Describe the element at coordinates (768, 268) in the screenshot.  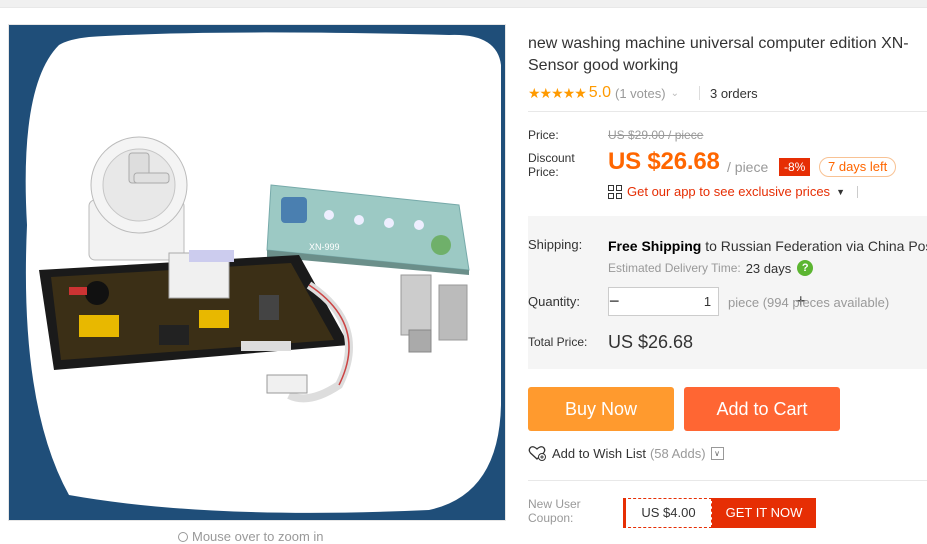
I see `estimate-value: 23 days` at that location.